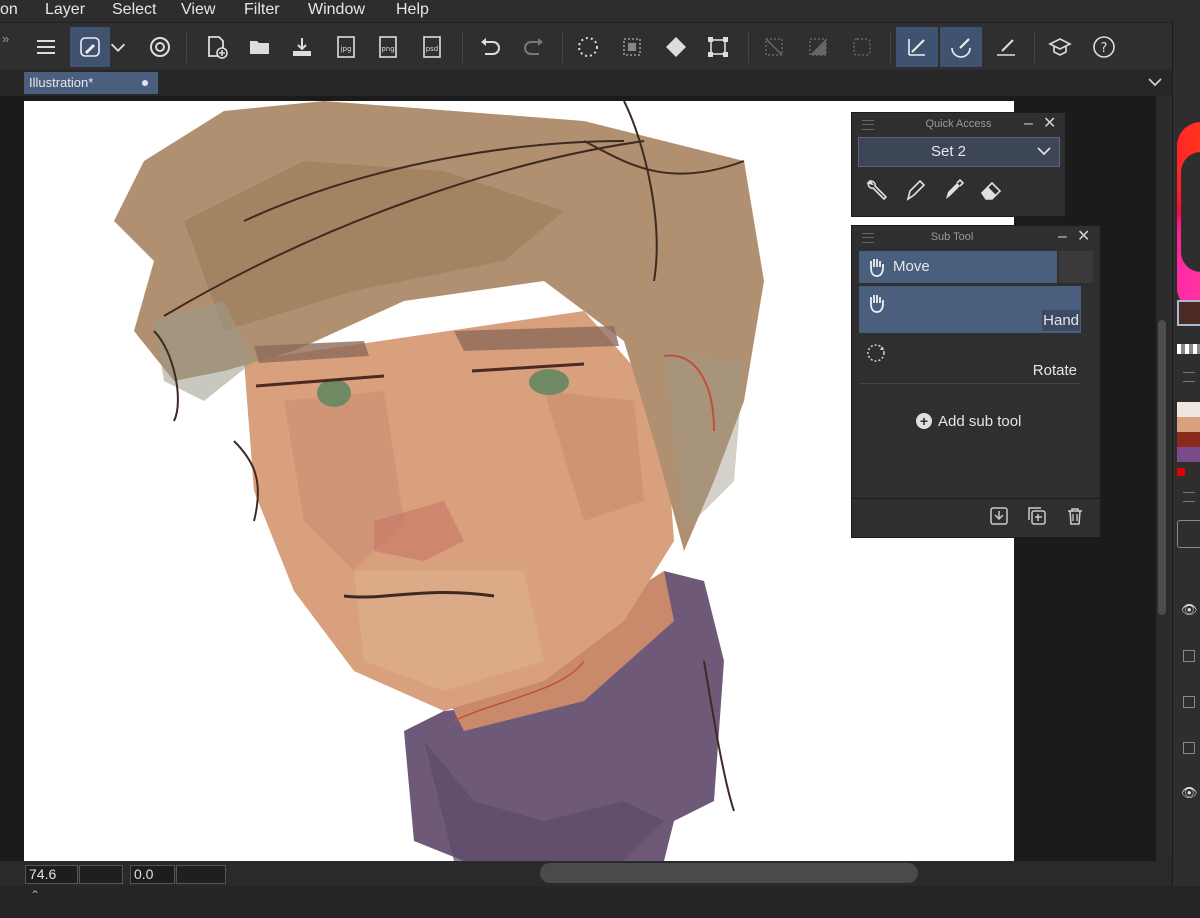  Describe the element at coordinates (336, 10) in the screenshot. I see `menu-window: Window` at that location.